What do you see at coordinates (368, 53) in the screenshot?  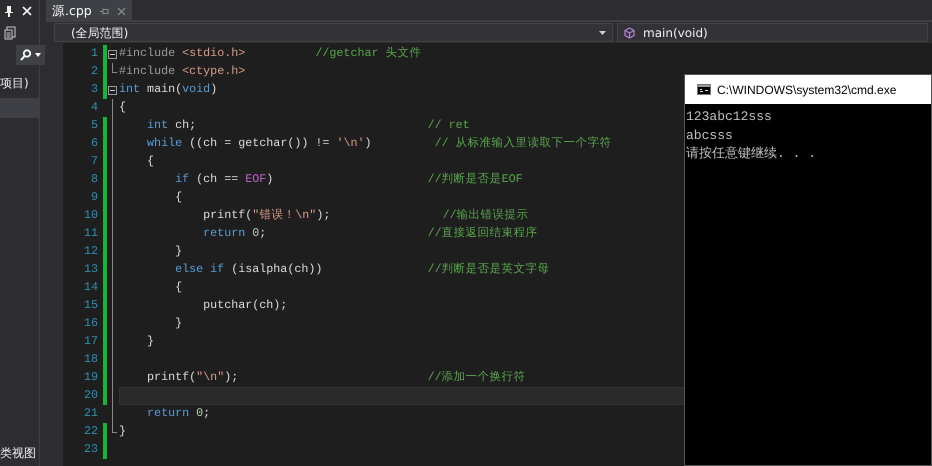 I see `code-comment: //getchar 头文件` at bounding box center [368, 53].